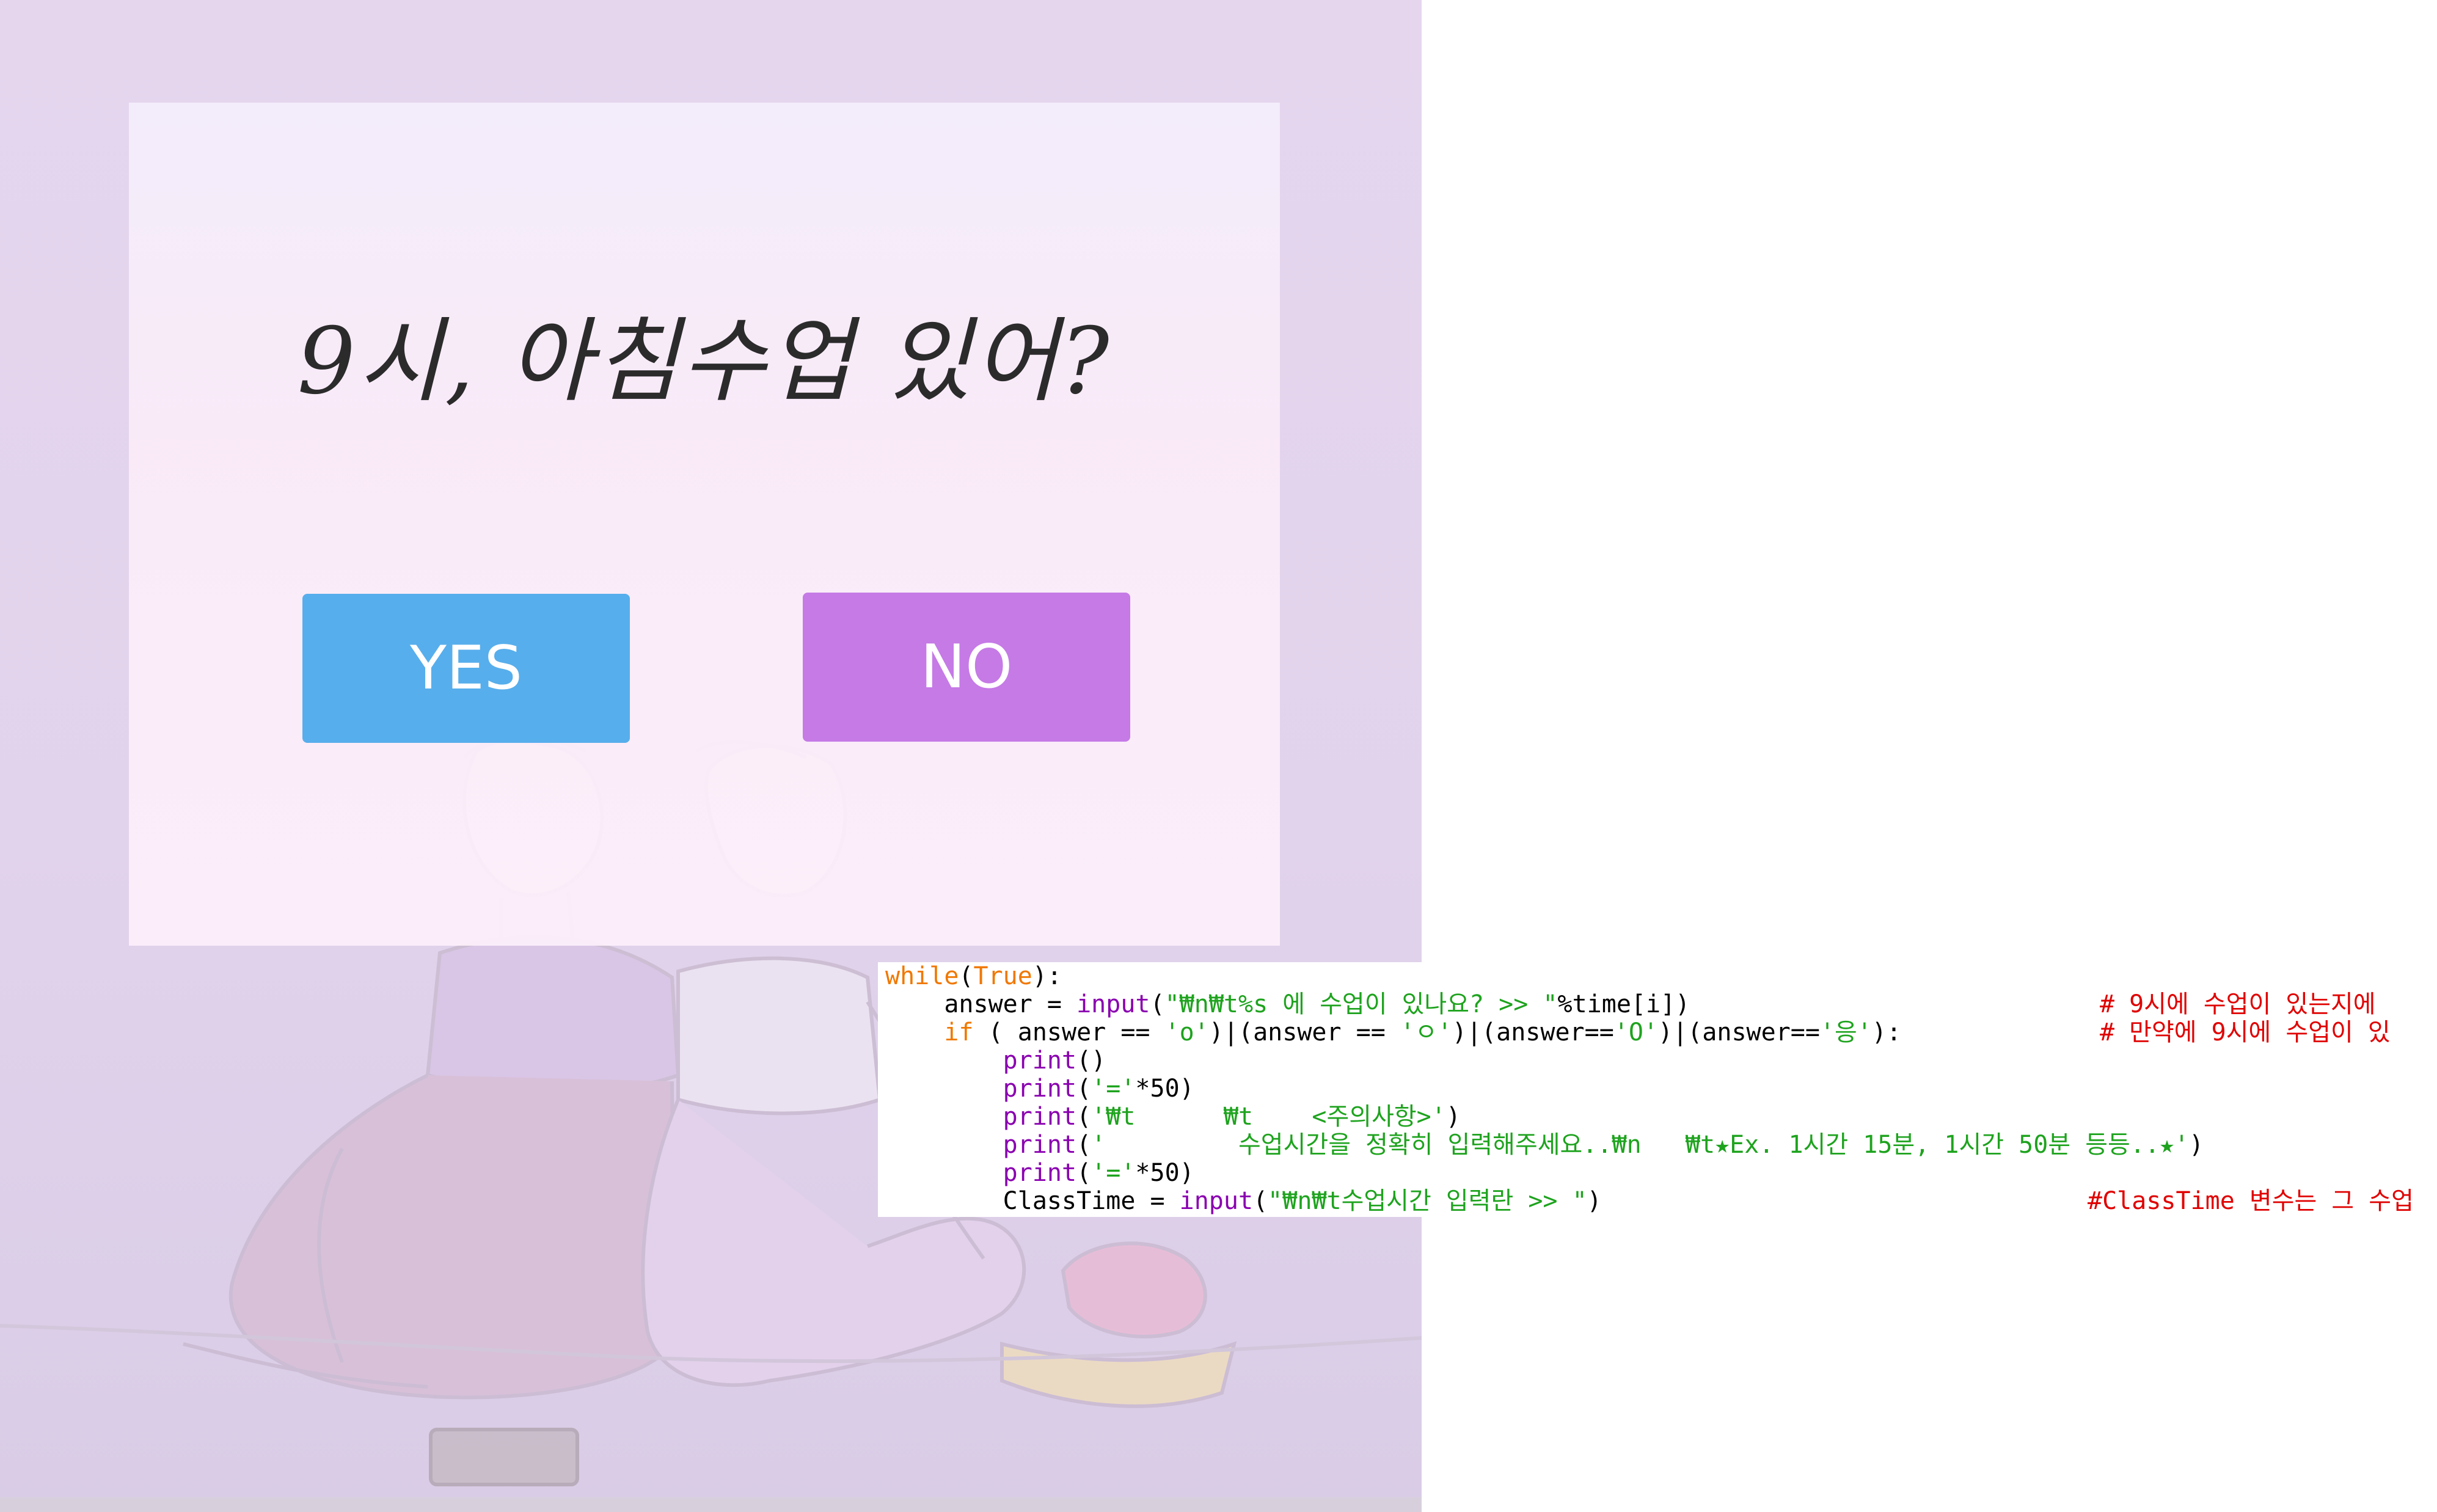 Image resolution: width=2437 pixels, height=1512 pixels. What do you see at coordinates (2238, 1004) in the screenshot?
I see `code-comment: # 9시에 수업이 있는지에` at bounding box center [2238, 1004].